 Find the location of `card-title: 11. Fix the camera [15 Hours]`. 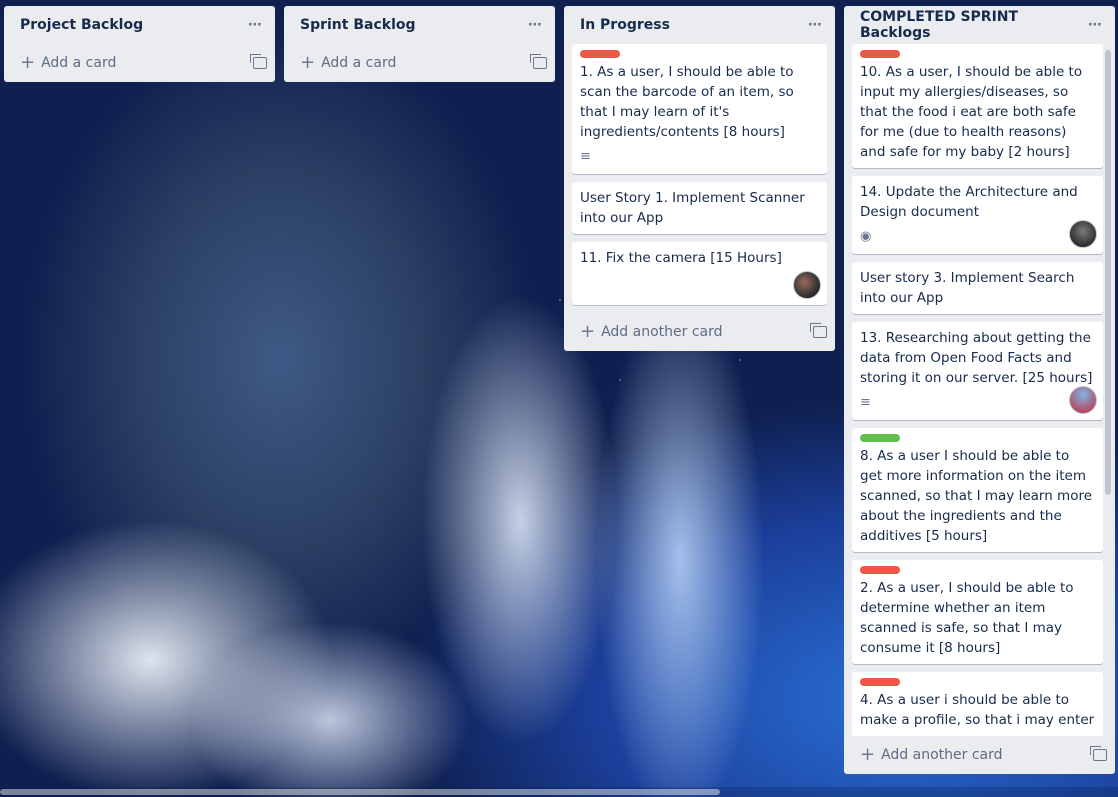

card-title: 11. Fix the camera [15 Hours] is located at coordinates (681, 258).